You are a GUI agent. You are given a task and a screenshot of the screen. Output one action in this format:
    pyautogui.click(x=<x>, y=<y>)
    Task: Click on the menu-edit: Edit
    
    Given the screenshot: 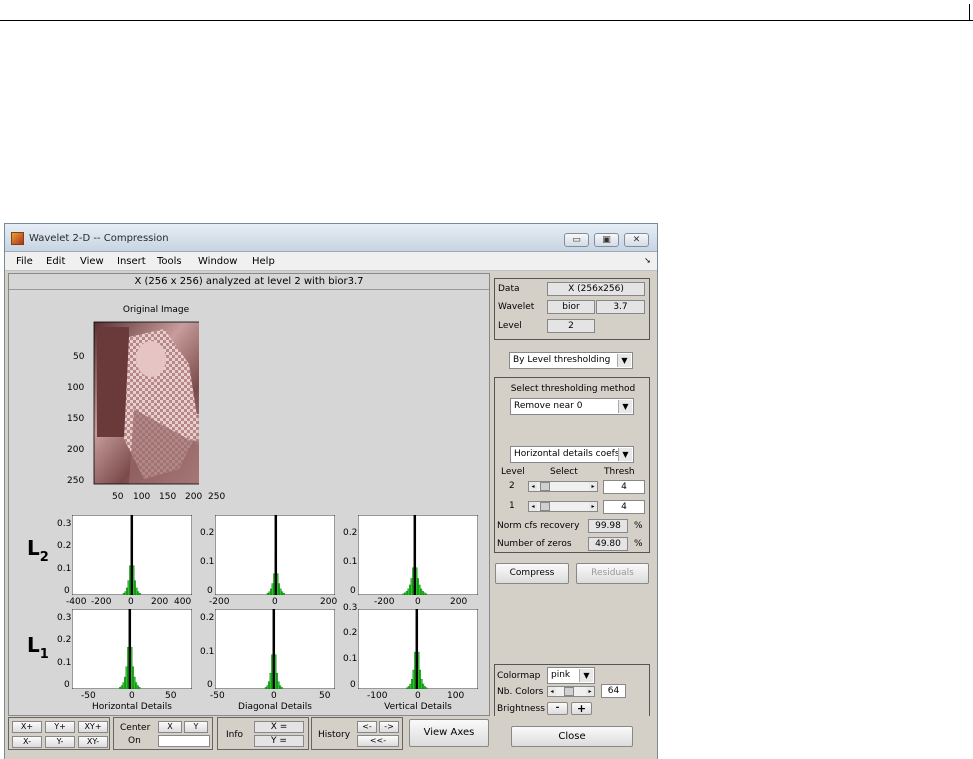 What is the action you would take?
    pyautogui.click(x=55, y=261)
    